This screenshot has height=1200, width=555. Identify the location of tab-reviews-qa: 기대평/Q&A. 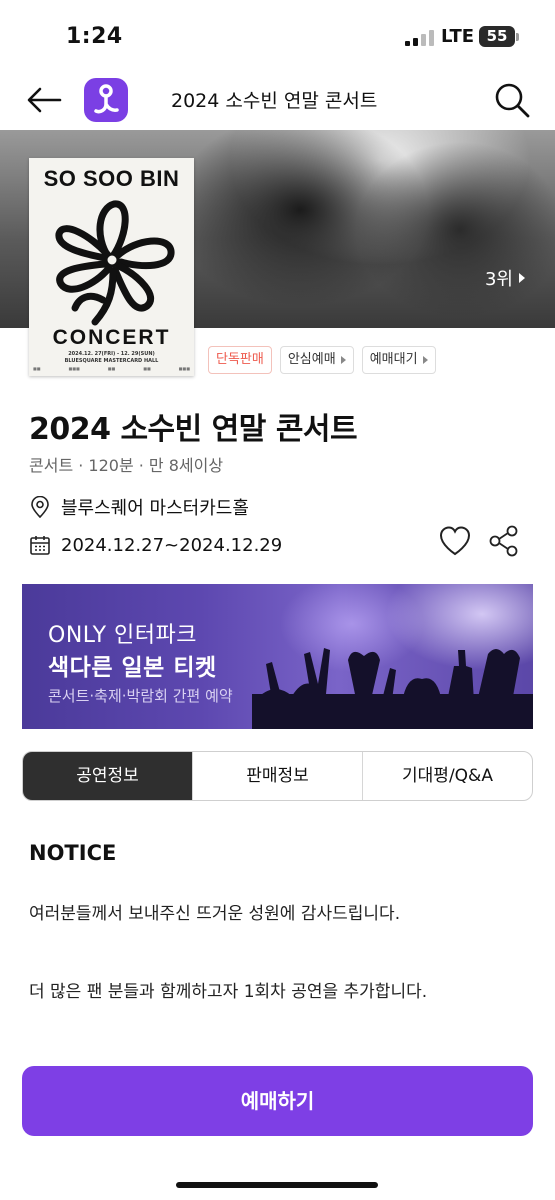
(447, 776).